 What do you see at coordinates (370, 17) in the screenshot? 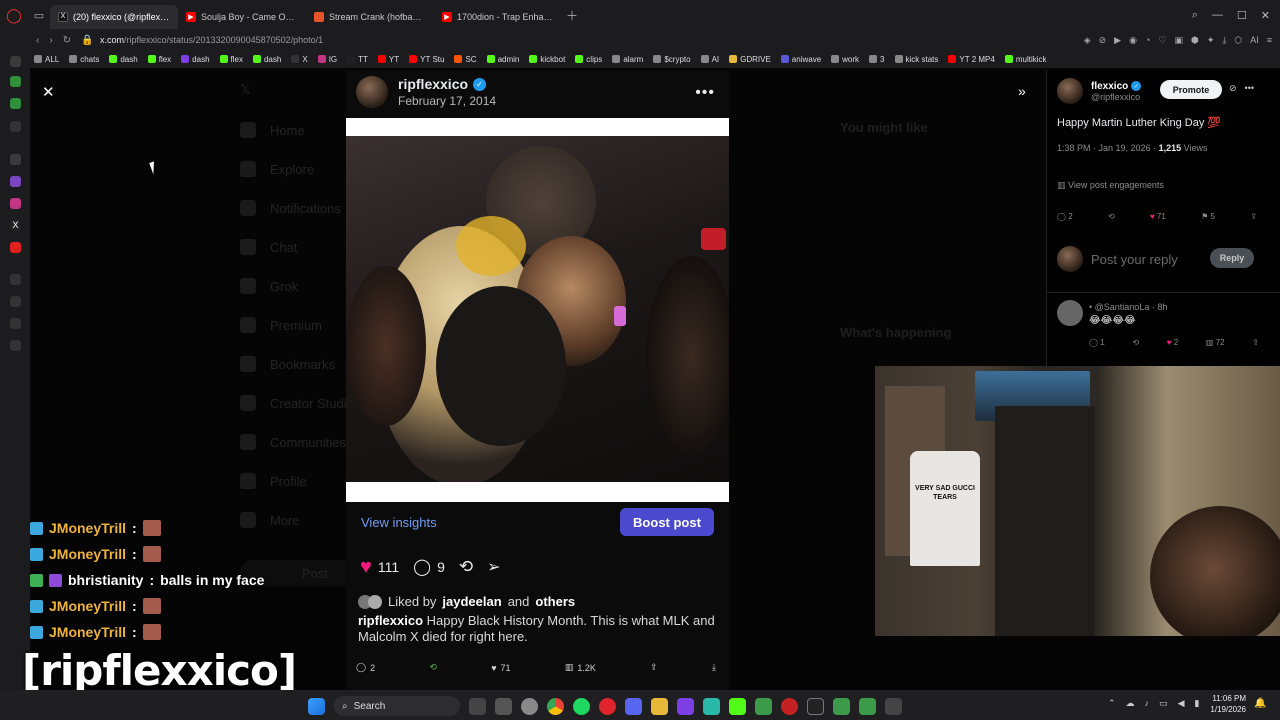
I see `tab-stream-crank: Stream Crank (hofbadge` at bounding box center [370, 17].